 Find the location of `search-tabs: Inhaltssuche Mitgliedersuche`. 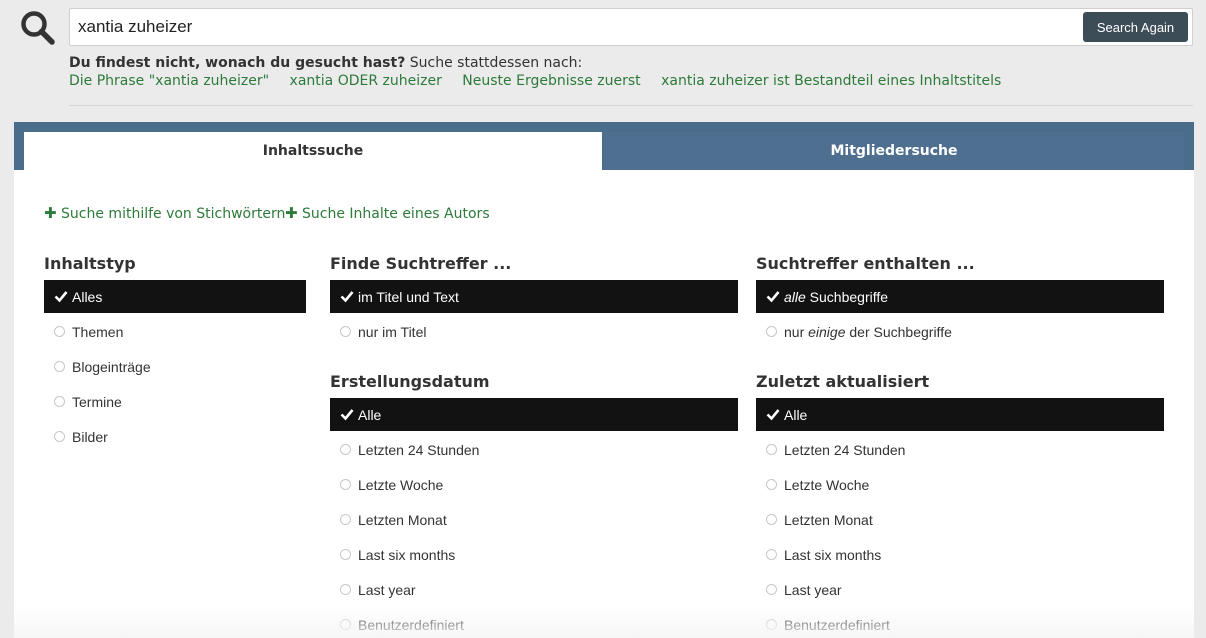

search-tabs: Inhaltssuche Mitgliedersuche is located at coordinates (604, 146).